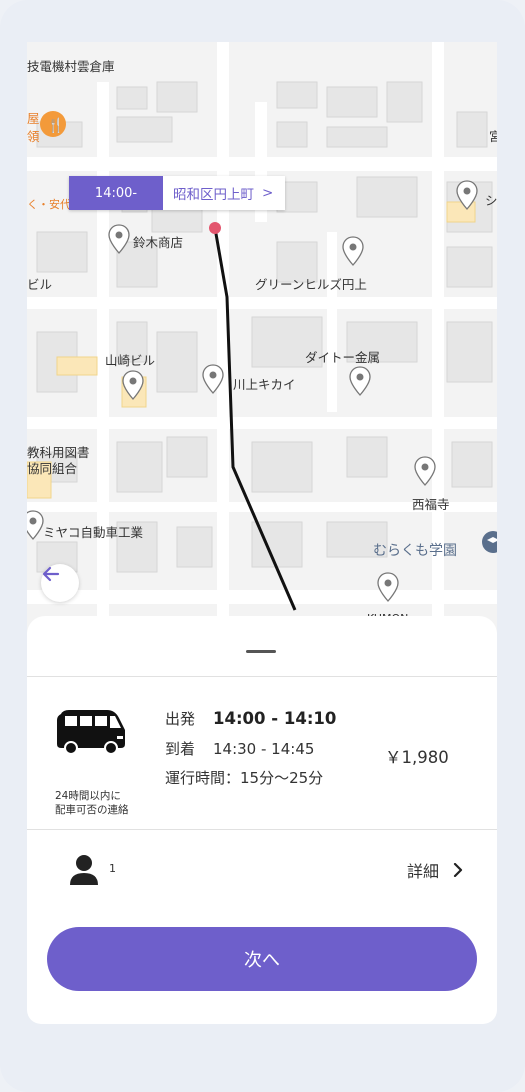 The width and height of the screenshot is (525, 1092). Describe the element at coordinates (88, 796) in the screenshot. I see `dispatch-notice-line: 24時間以内に` at that location.